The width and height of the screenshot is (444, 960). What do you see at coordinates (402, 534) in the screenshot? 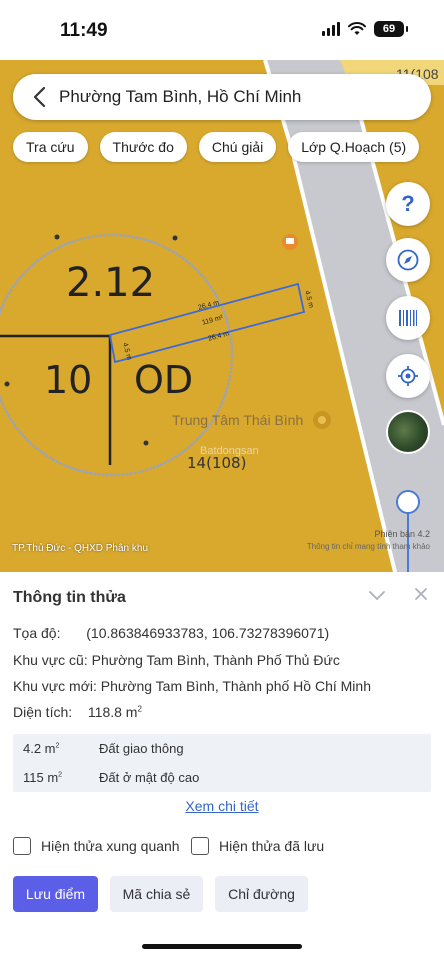
I see `version-label: Phiên bản 4.2` at bounding box center [402, 534].